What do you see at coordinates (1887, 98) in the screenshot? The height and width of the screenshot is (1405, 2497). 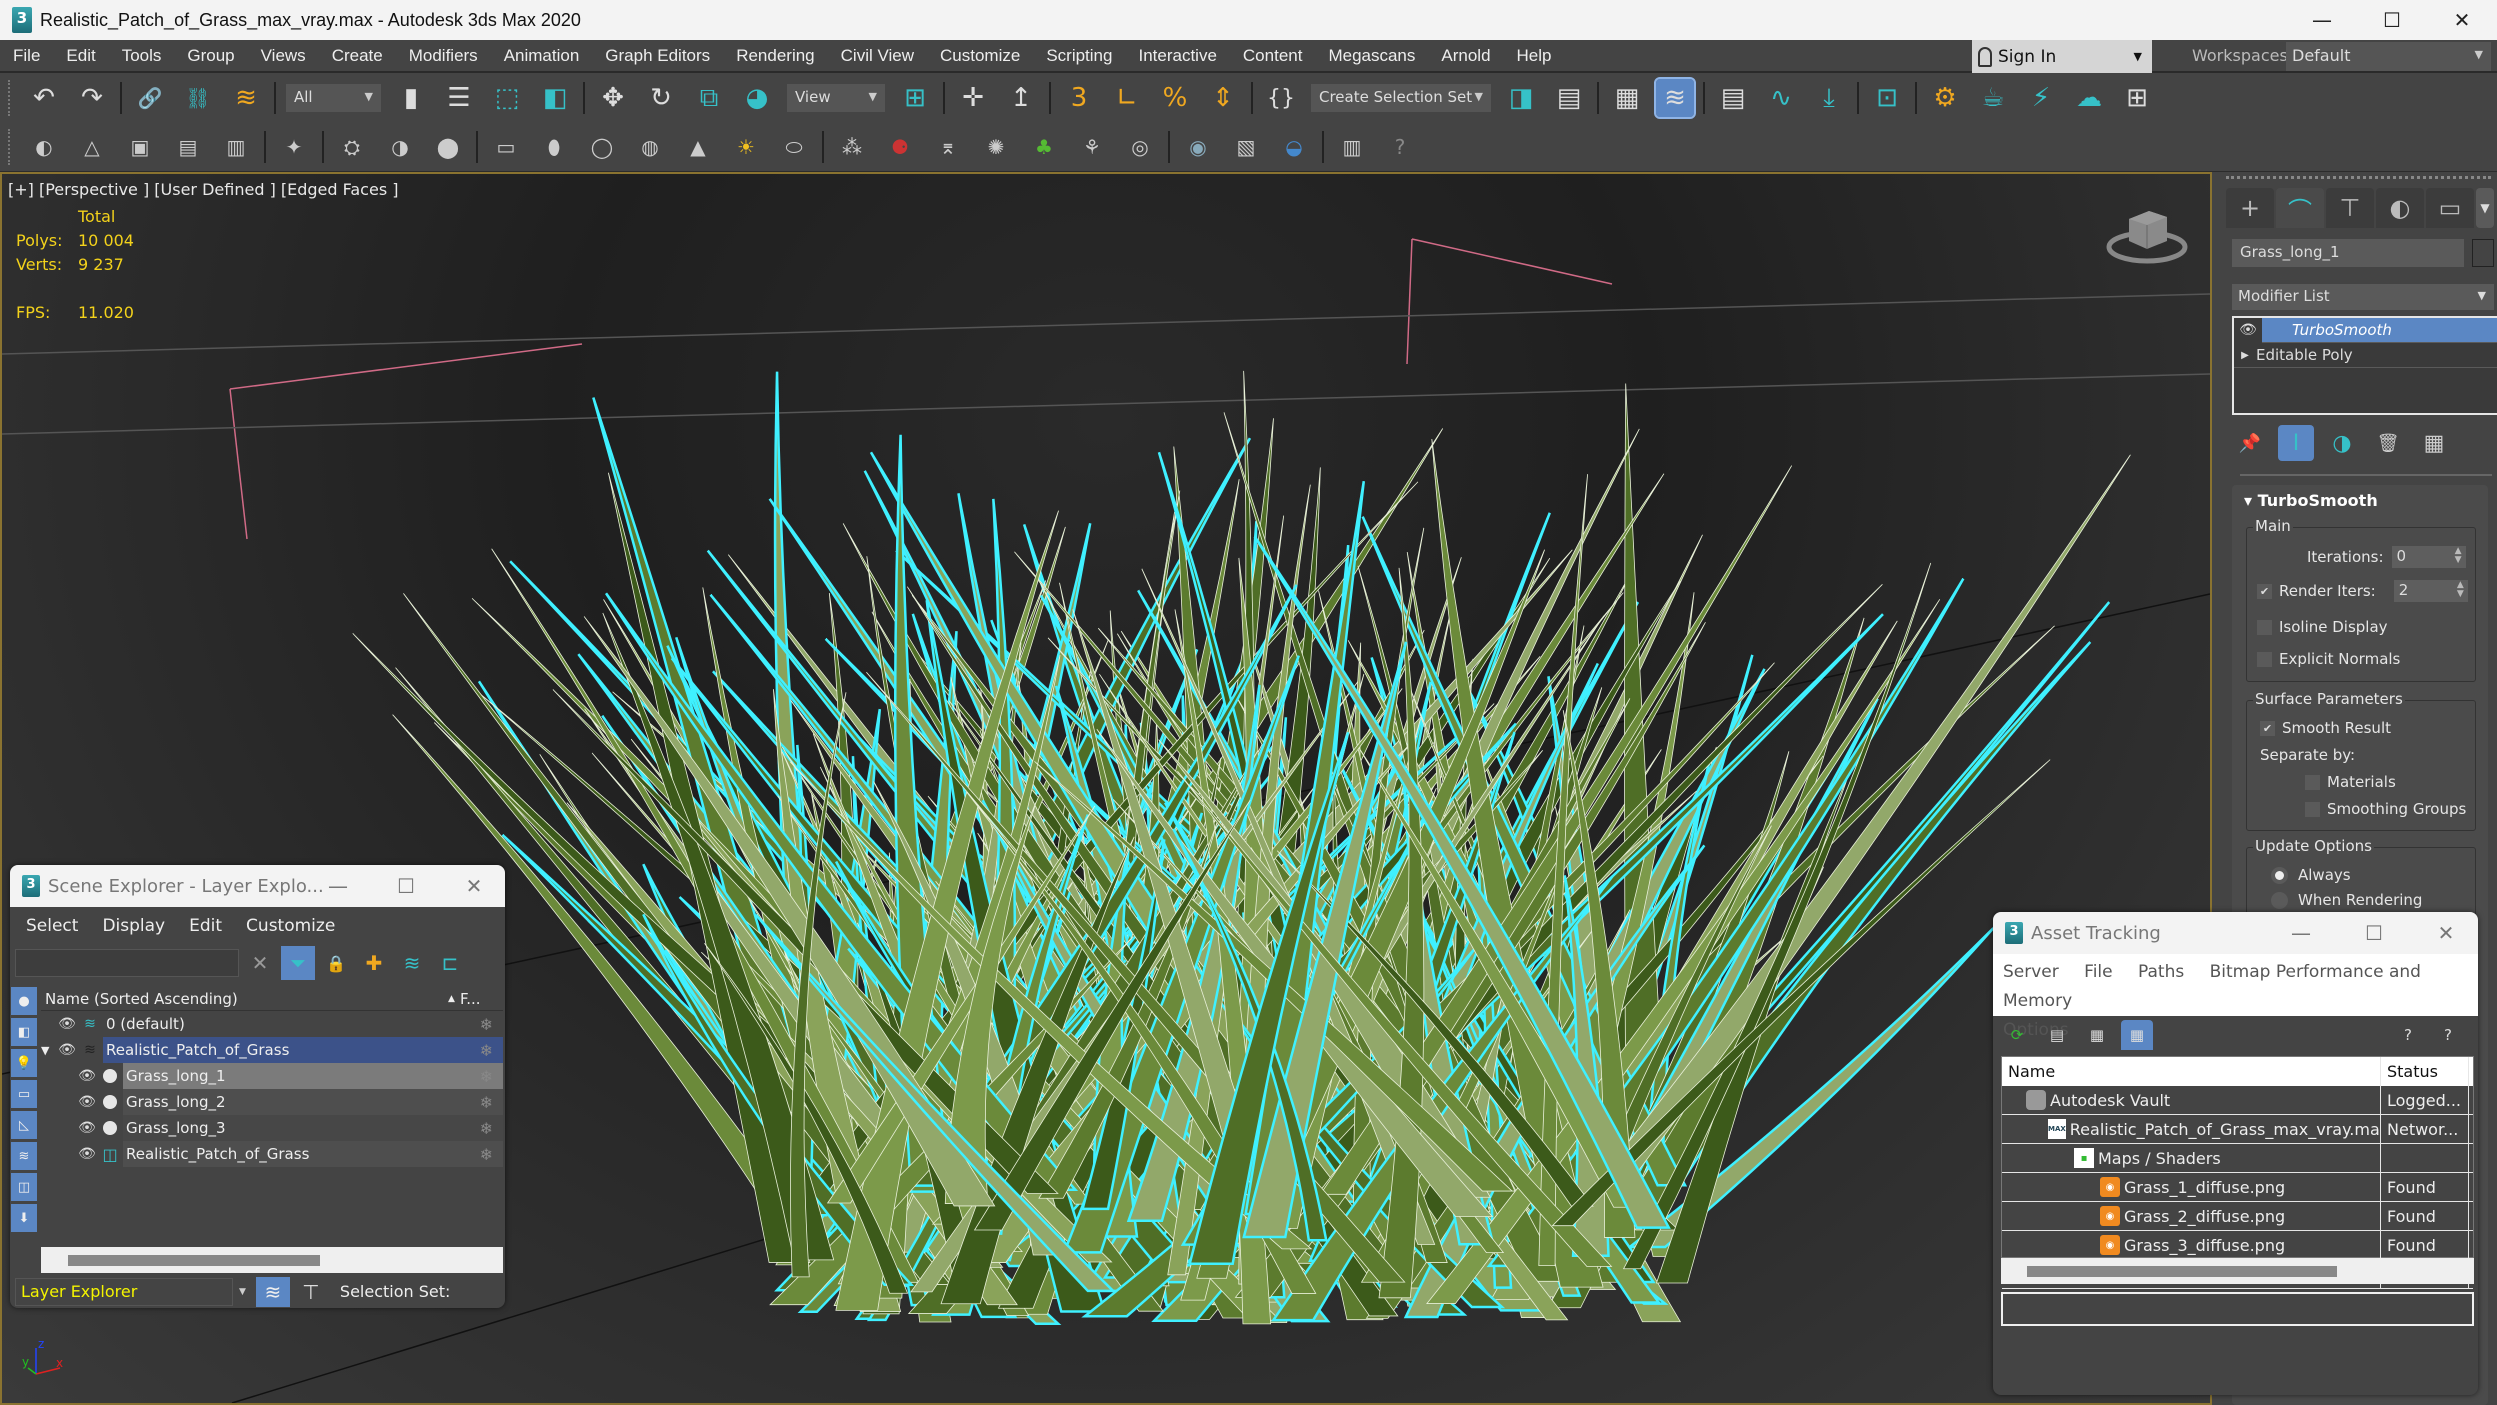 I see `schematic-view-icon: ⊡` at bounding box center [1887, 98].